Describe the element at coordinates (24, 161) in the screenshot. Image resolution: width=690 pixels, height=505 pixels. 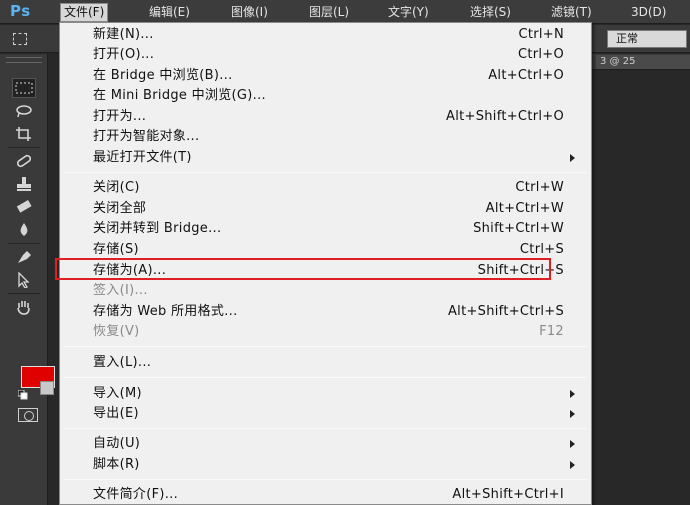
I see `spot-healing-icon` at that location.